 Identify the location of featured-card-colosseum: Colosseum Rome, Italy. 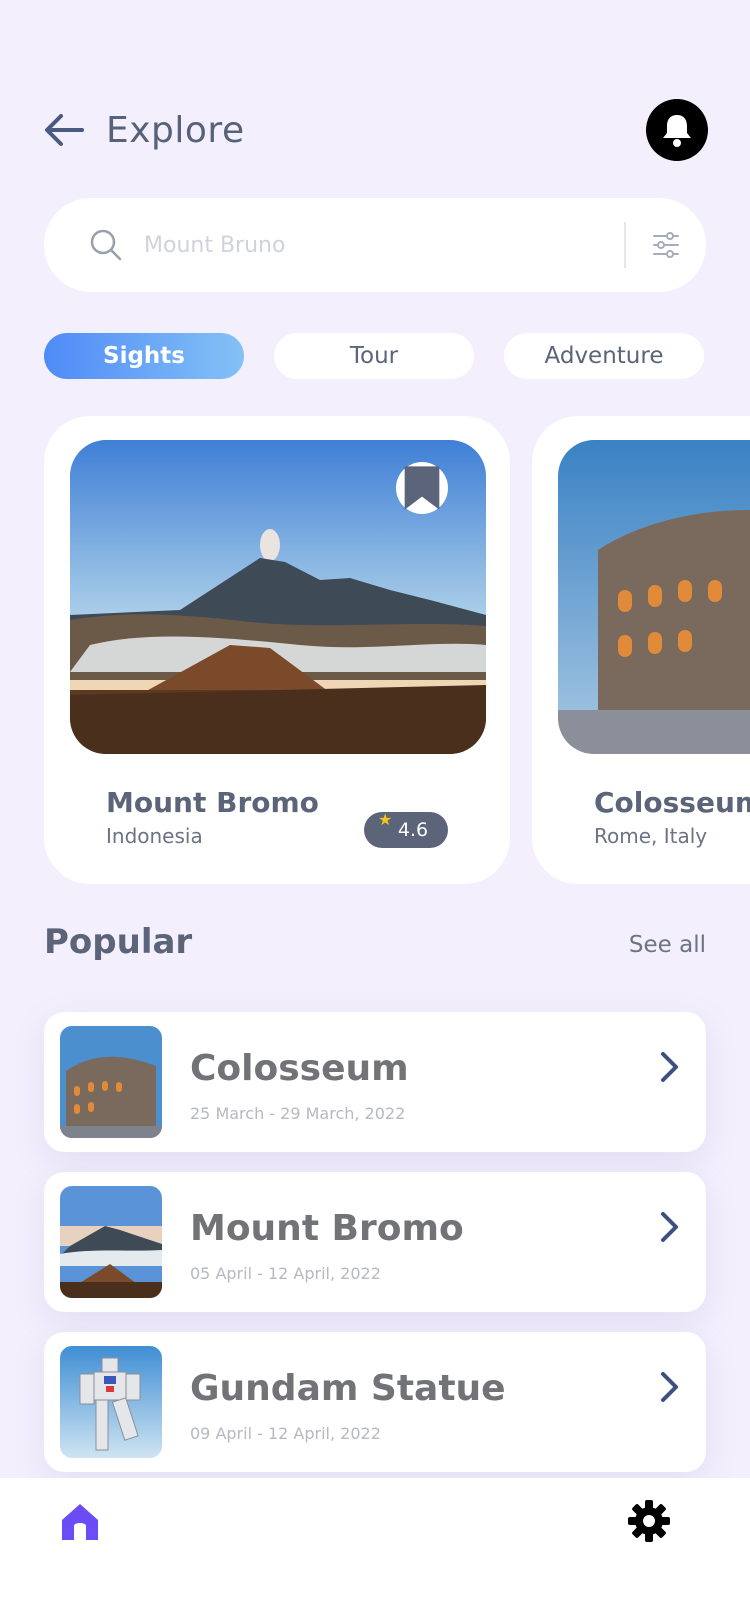
(641, 650).